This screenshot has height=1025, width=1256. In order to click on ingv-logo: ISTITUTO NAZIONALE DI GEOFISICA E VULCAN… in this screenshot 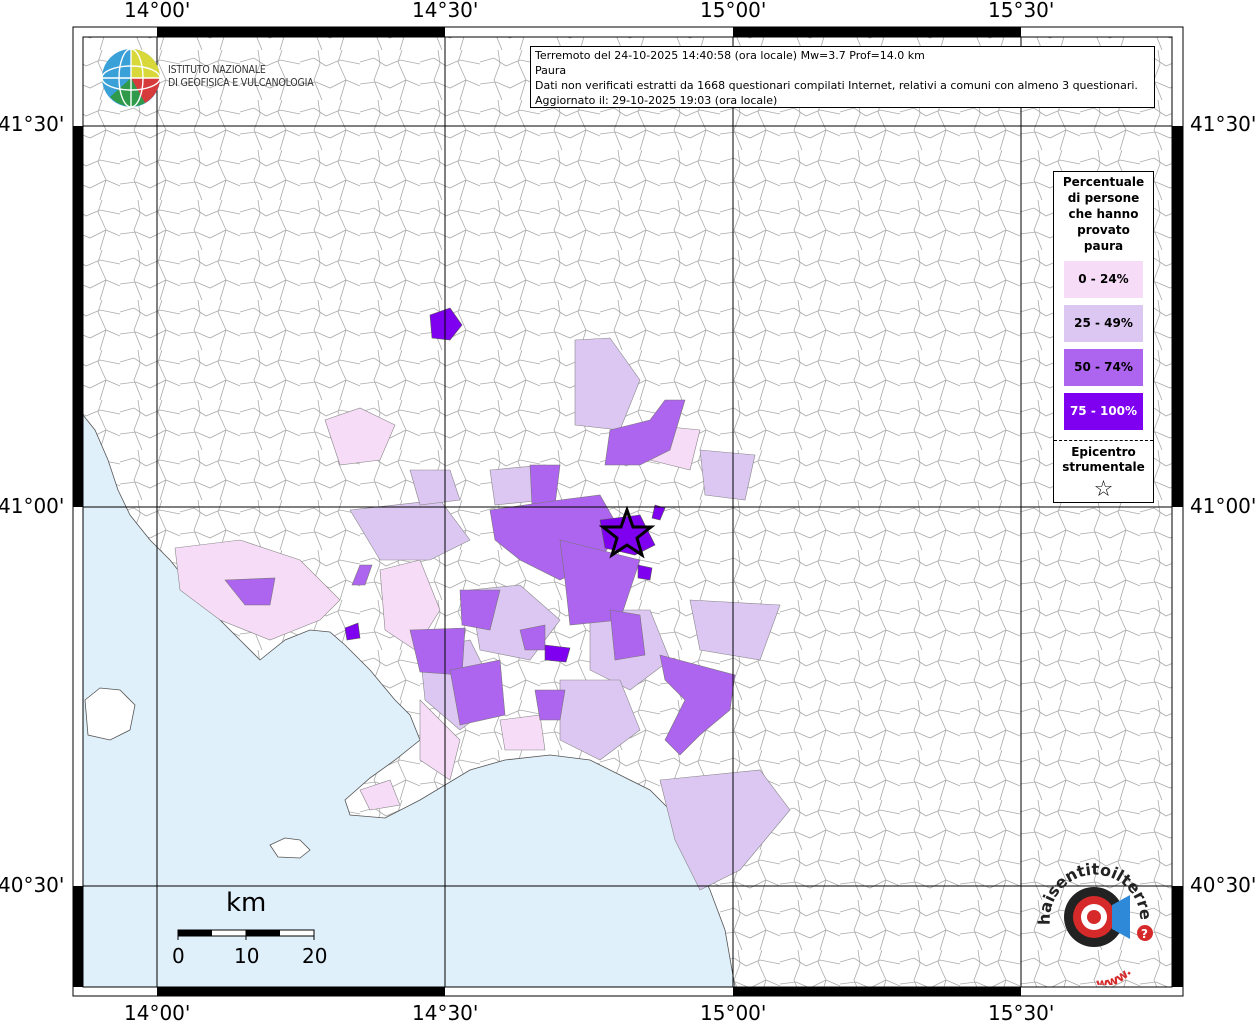, I will do `click(215, 78)`.